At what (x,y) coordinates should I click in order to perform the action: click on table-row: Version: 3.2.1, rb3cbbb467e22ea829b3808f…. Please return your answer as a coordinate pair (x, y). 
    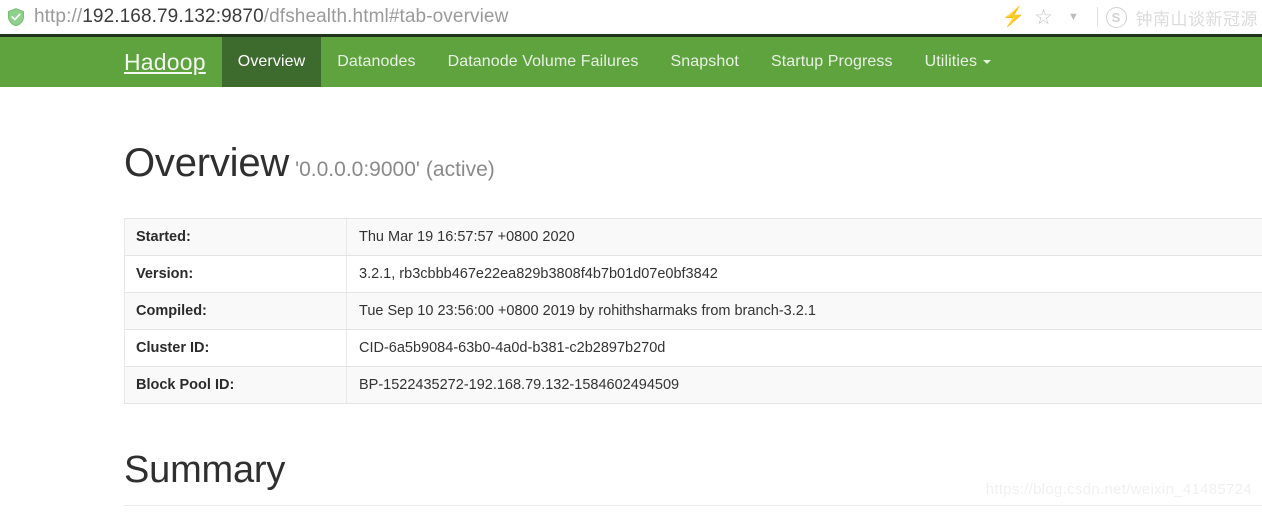
    Looking at the image, I should click on (693, 274).